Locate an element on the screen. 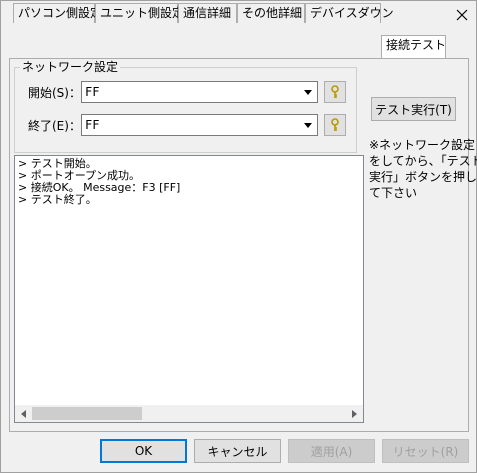 This screenshot has width=477, height=473. instruction-note: ※ネットワーク設定 をしてから、「テスト 実行」ボタンを押し て下さい is located at coordinates (423, 169).